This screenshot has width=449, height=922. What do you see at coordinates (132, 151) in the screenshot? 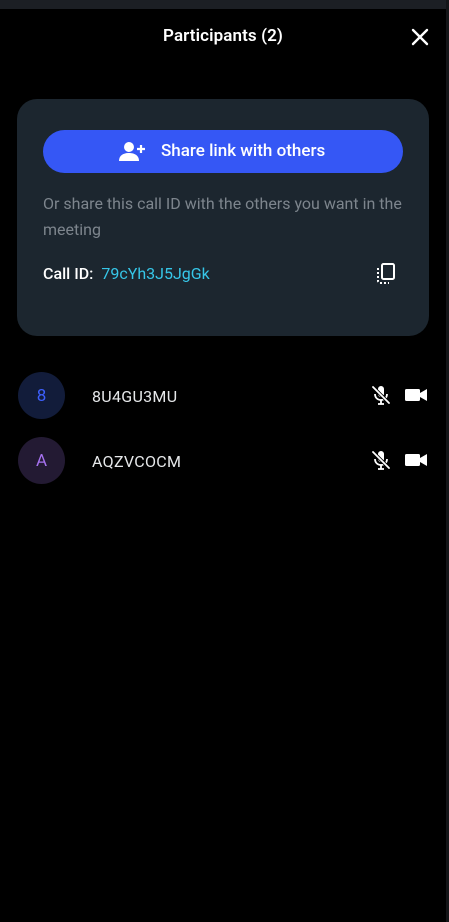
I see `person-add-icon` at bounding box center [132, 151].